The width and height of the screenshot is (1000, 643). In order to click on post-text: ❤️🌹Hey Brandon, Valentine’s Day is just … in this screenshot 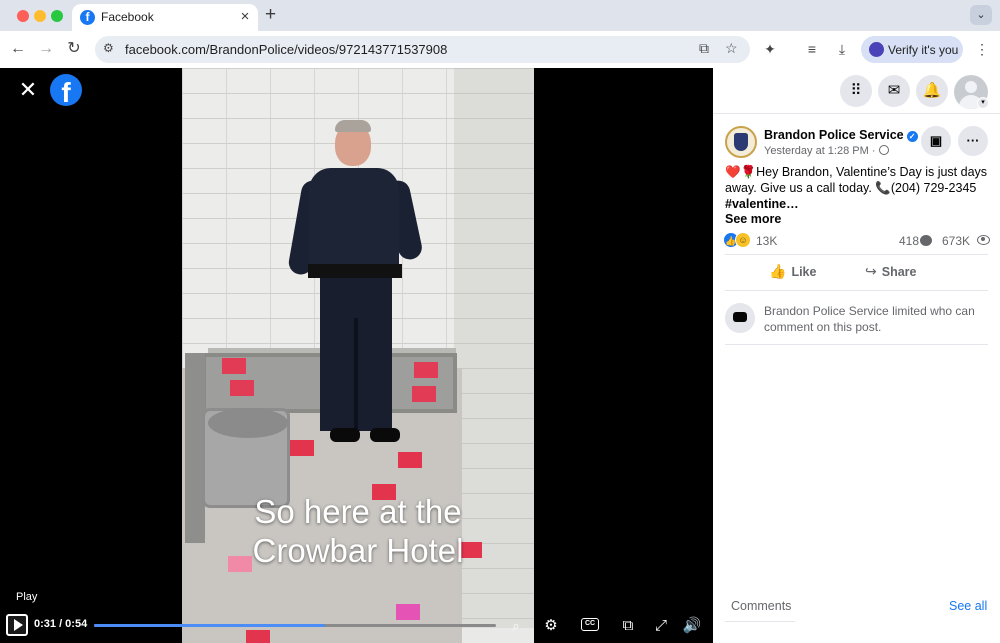, I will do `click(856, 180)`.